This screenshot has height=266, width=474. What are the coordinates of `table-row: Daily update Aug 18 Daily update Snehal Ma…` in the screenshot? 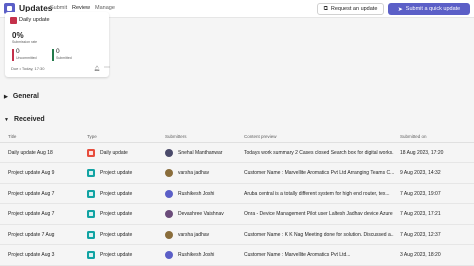 It's located at (237, 153).